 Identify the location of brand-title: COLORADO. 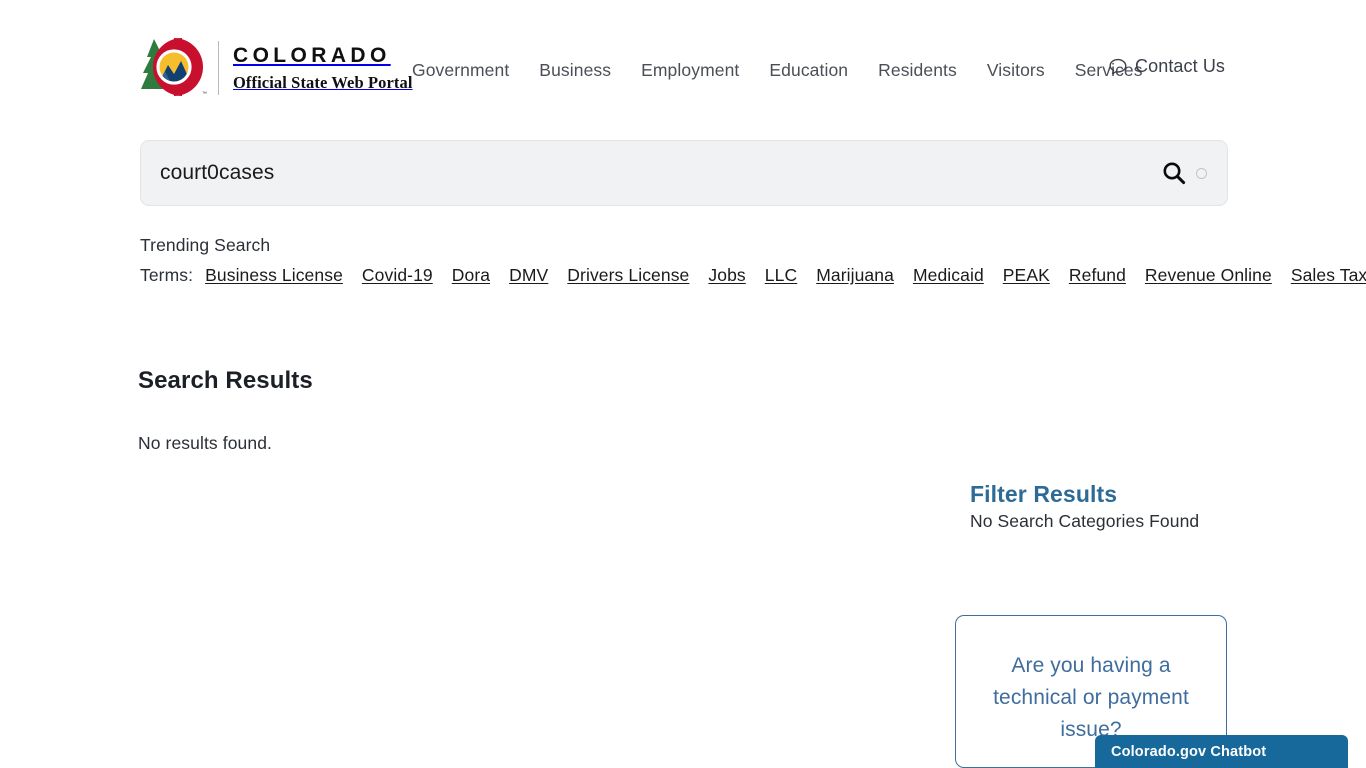
(312, 55).